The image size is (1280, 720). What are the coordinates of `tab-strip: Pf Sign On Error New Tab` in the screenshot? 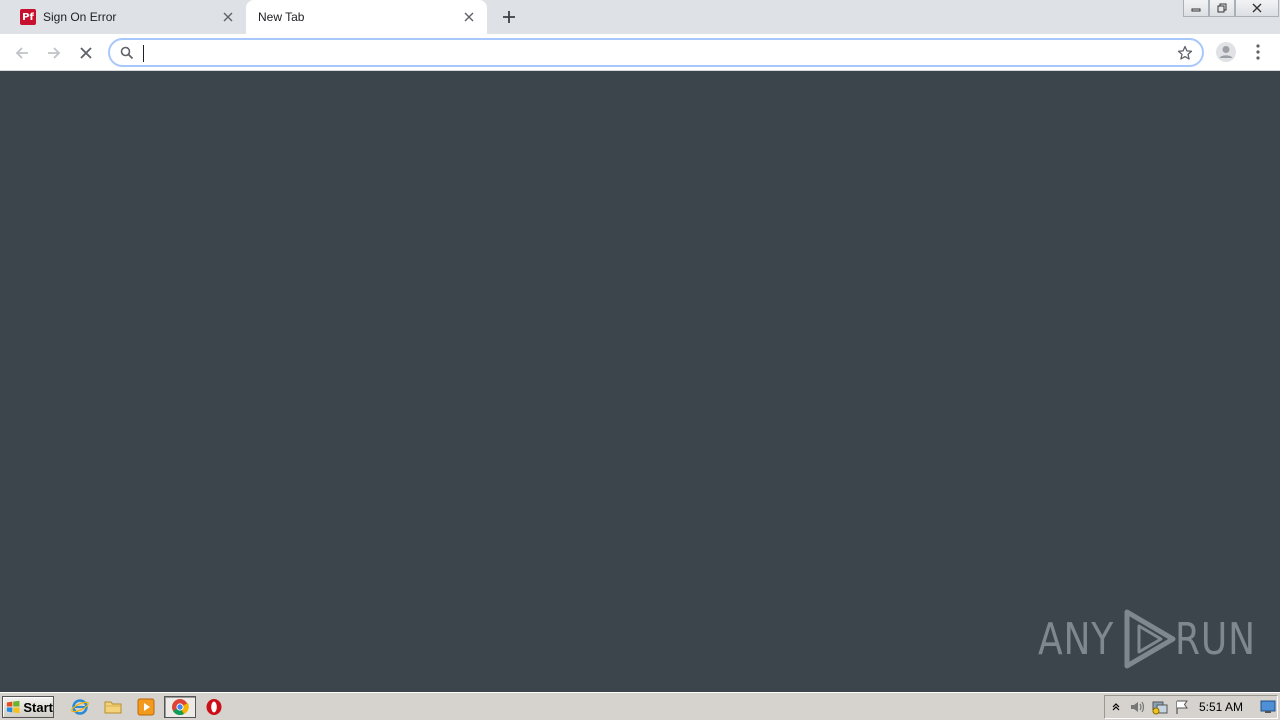 It's located at (640, 17).